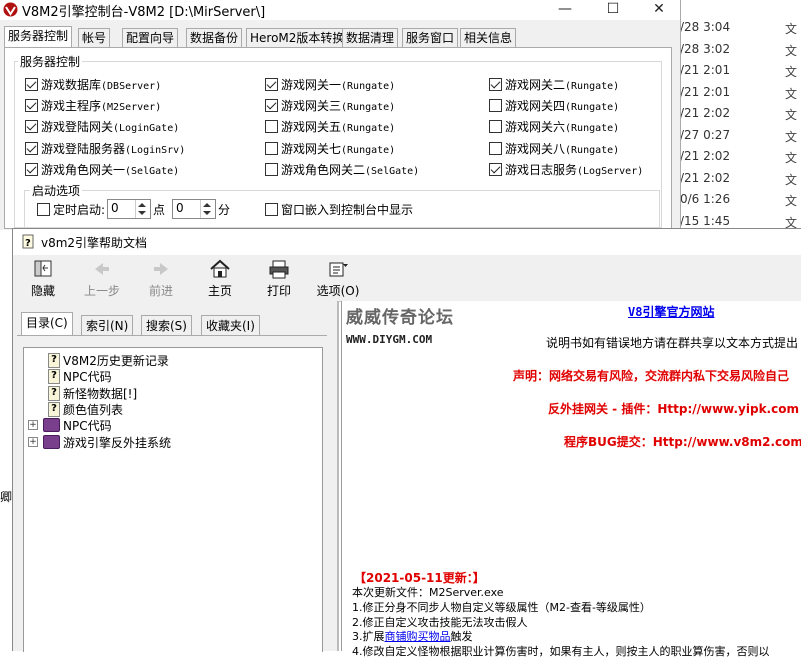  What do you see at coordinates (340, 10) in the screenshot?
I see `console-title-bar: V8M2引擎控制台-V8M2 [D:\MirServer\] — ☐ ✕` at bounding box center [340, 10].